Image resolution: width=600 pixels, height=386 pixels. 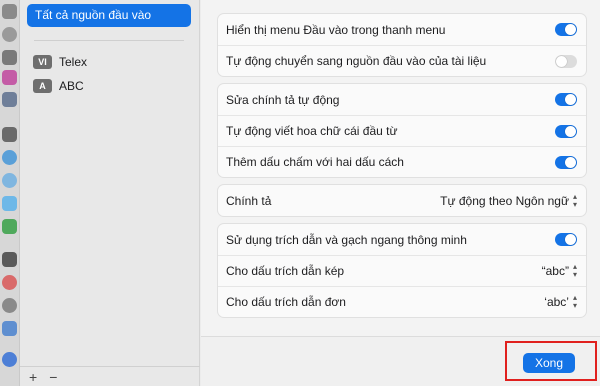 What do you see at coordinates (33, 377) in the screenshot?
I see `add-input-source-button: +` at bounding box center [33, 377].